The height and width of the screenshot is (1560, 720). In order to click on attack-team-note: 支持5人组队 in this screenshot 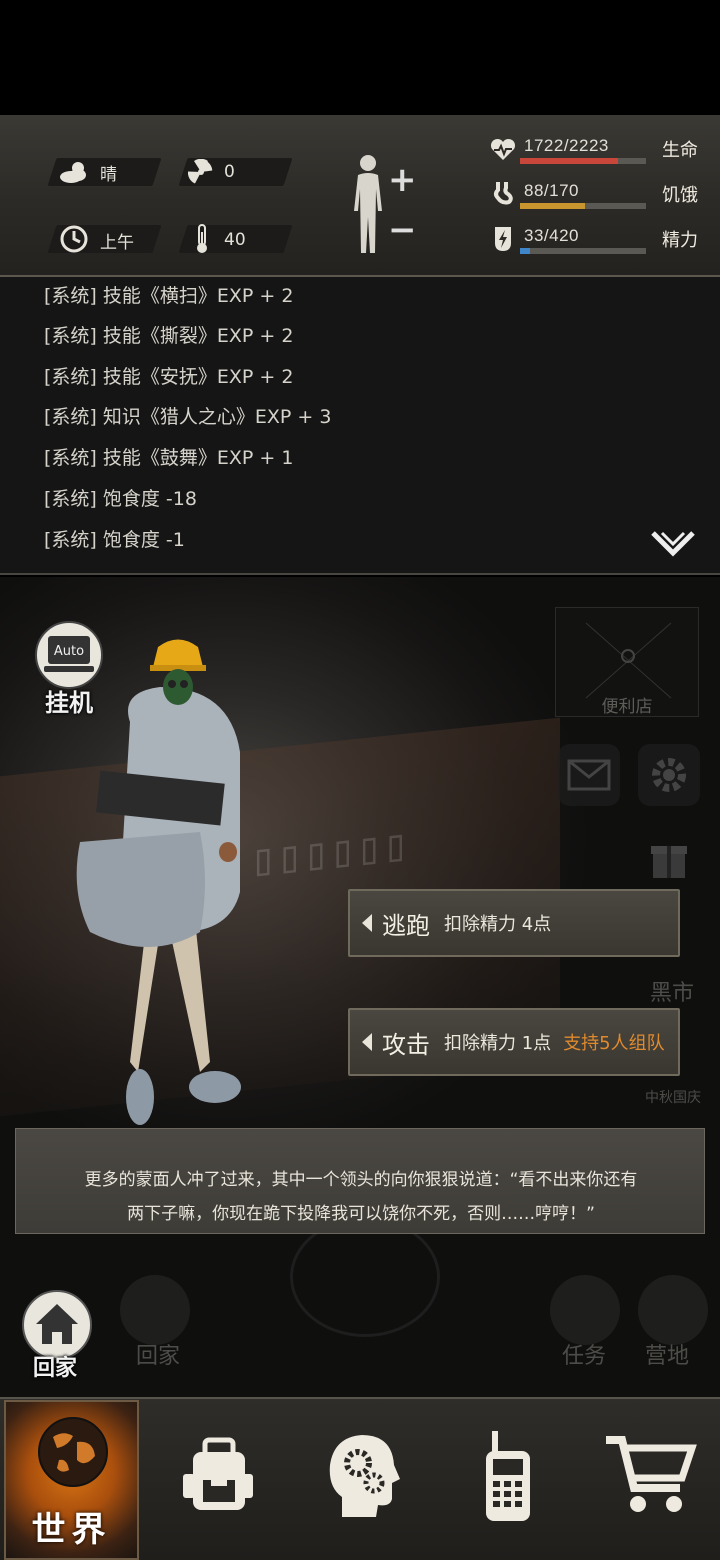, I will do `click(614, 1043)`.